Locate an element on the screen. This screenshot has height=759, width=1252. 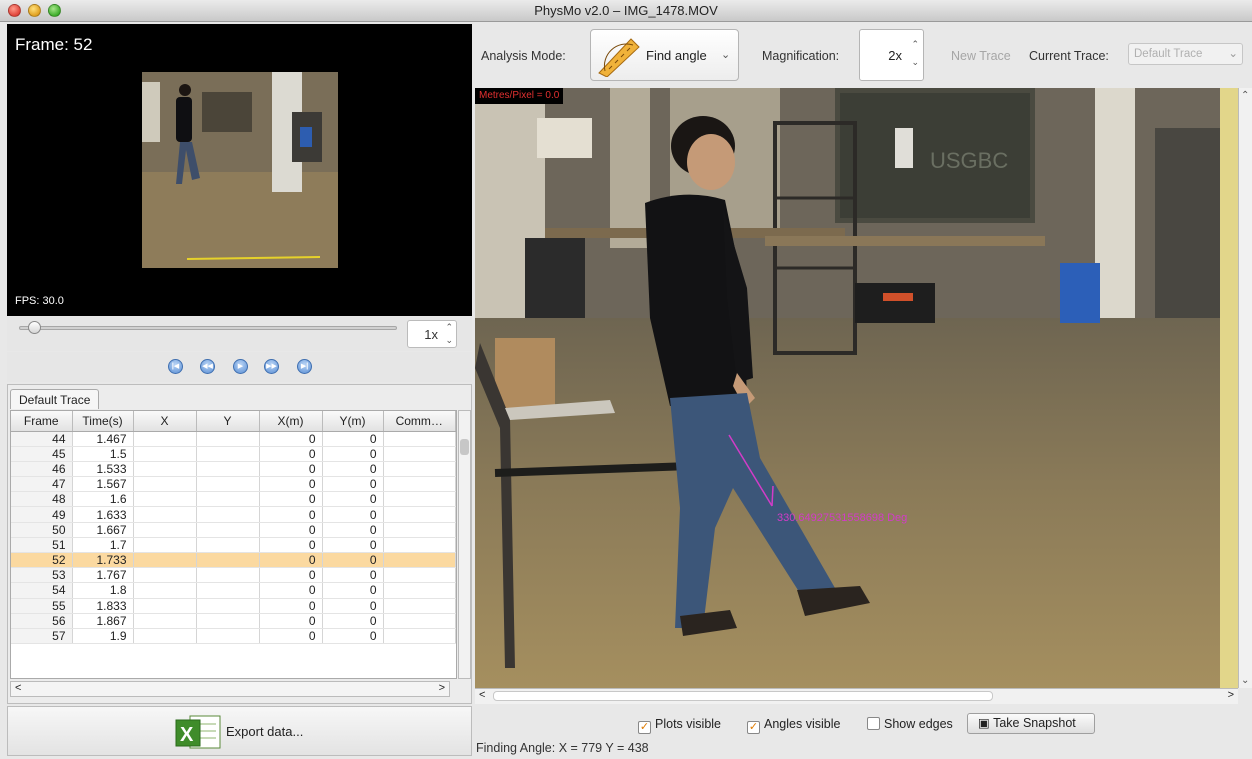
step-forward-icon: ▶▶ is located at coordinates (271, 366).